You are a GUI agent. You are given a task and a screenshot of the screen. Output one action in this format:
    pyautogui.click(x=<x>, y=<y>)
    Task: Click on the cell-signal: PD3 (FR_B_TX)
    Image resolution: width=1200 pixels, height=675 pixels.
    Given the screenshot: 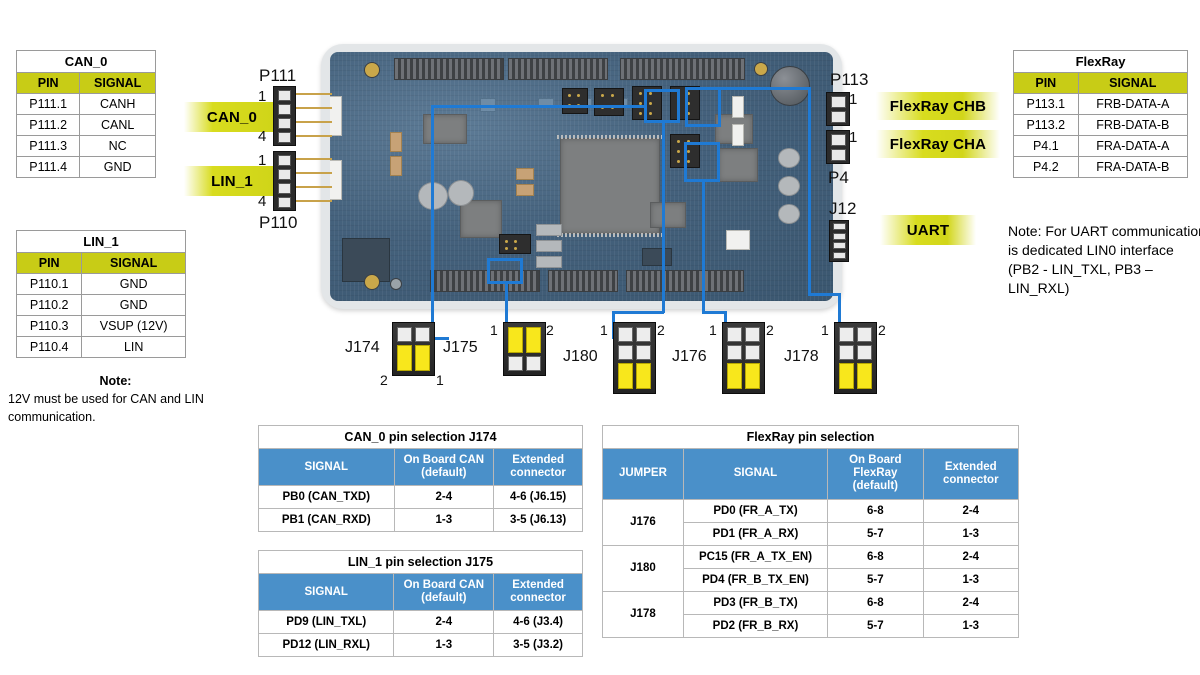 What is the action you would take?
    pyautogui.click(x=755, y=602)
    